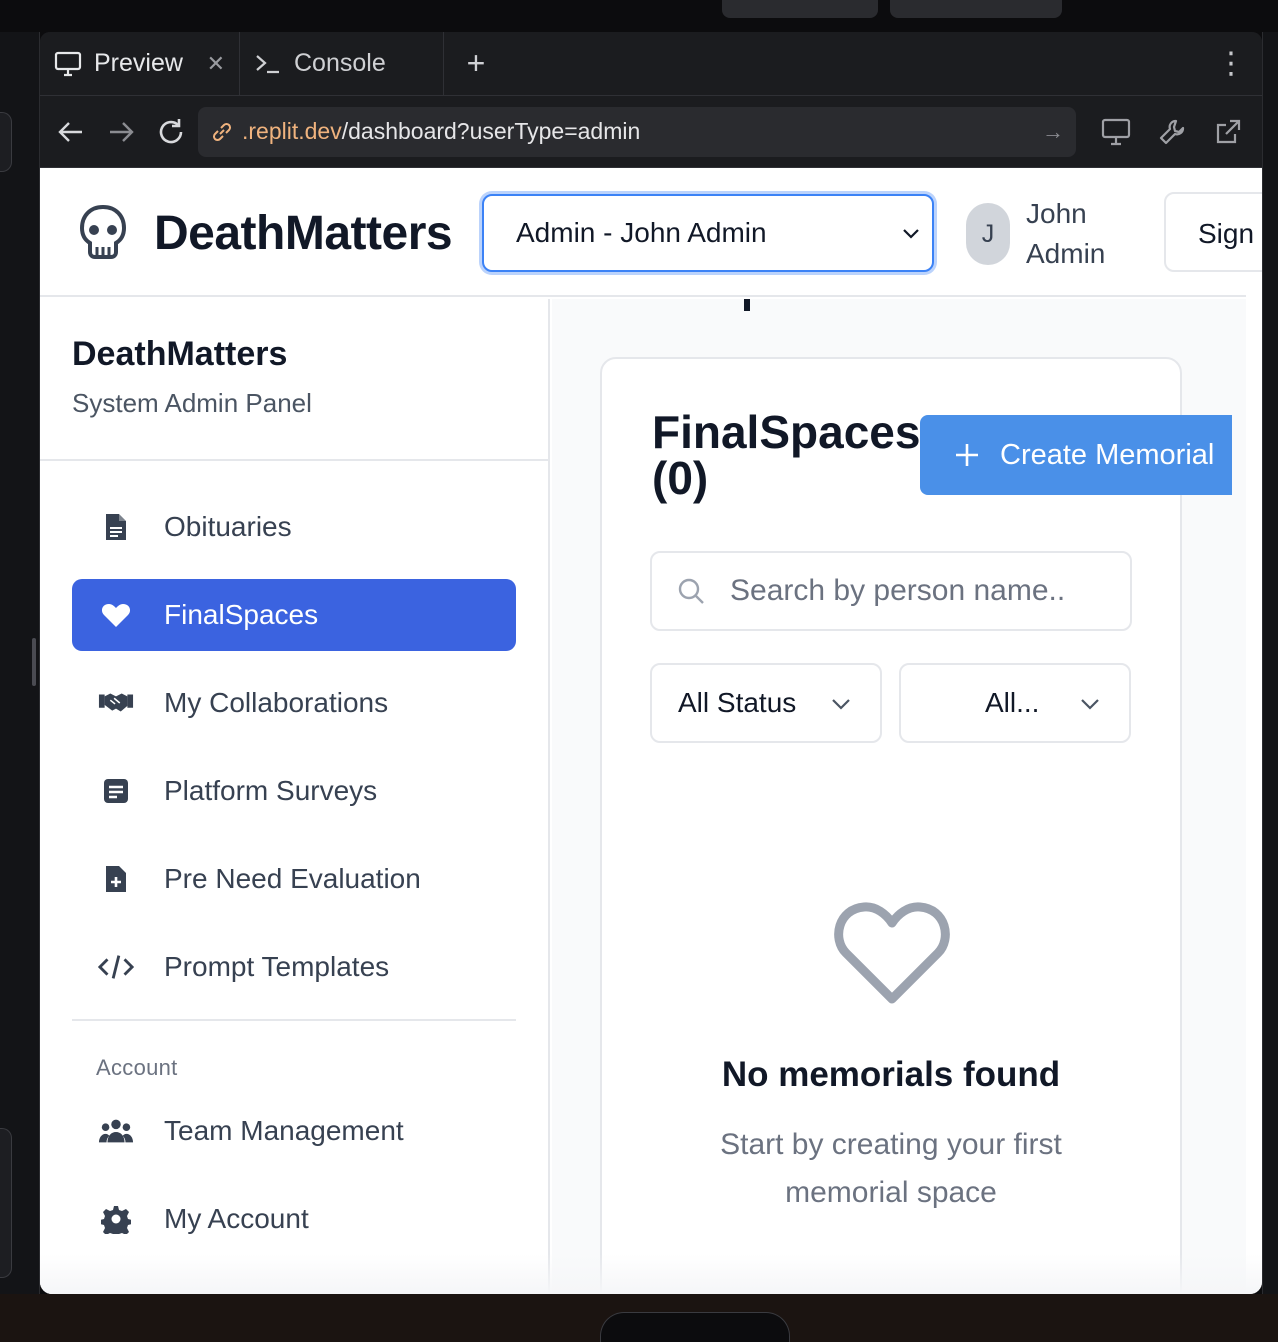 The height and width of the screenshot is (1342, 1278). I want to click on sidebar-subtitle: System Admin Panel, so click(192, 403).